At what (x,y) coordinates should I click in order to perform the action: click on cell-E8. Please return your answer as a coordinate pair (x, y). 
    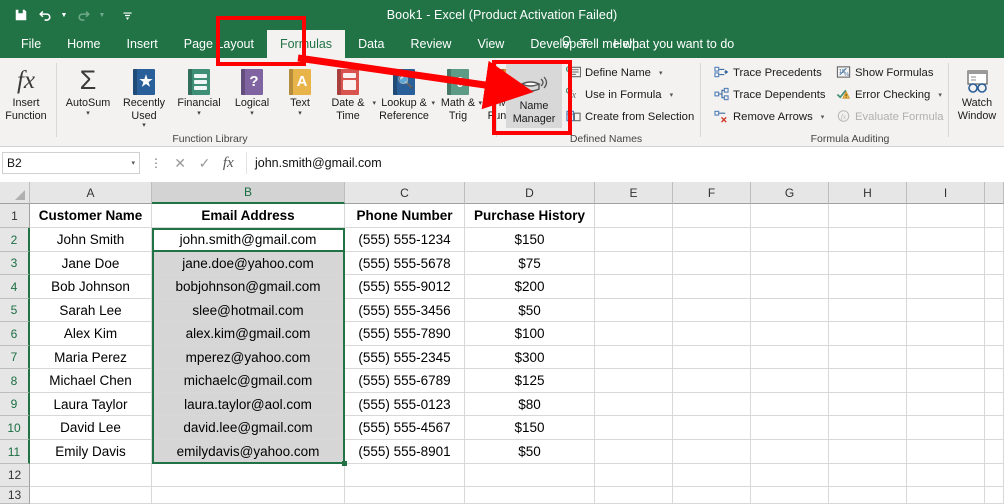
    Looking at the image, I should click on (634, 381).